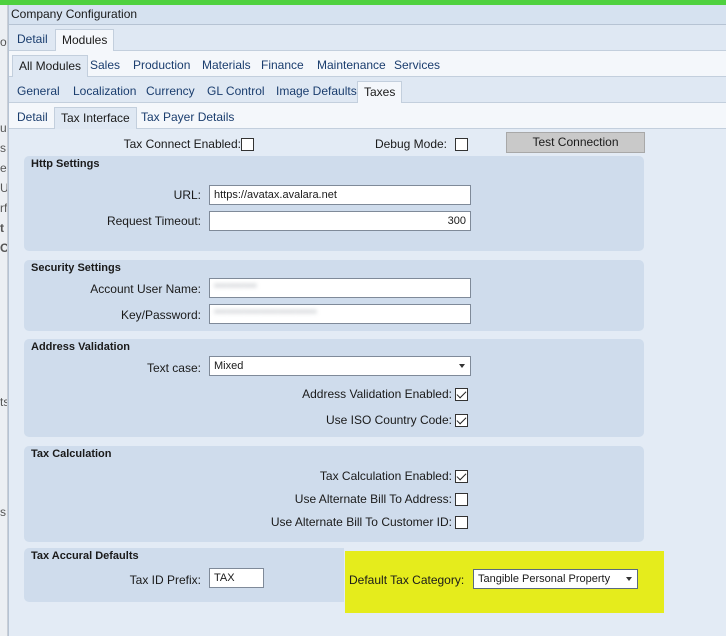 The height and width of the screenshot is (636, 726). What do you see at coordinates (367, 38) in the screenshot?
I see `tabs-level1: Detail Modules` at bounding box center [367, 38].